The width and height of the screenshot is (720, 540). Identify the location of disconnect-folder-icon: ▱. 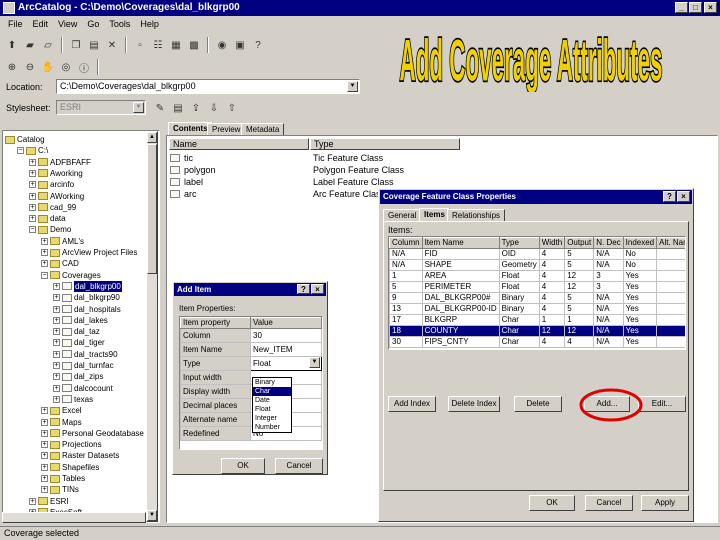
(48, 45).